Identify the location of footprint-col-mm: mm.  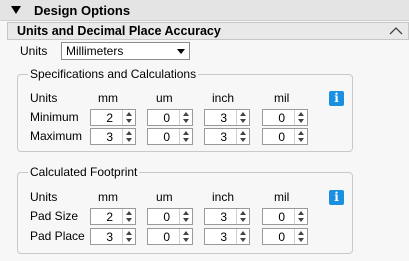
(108, 197).